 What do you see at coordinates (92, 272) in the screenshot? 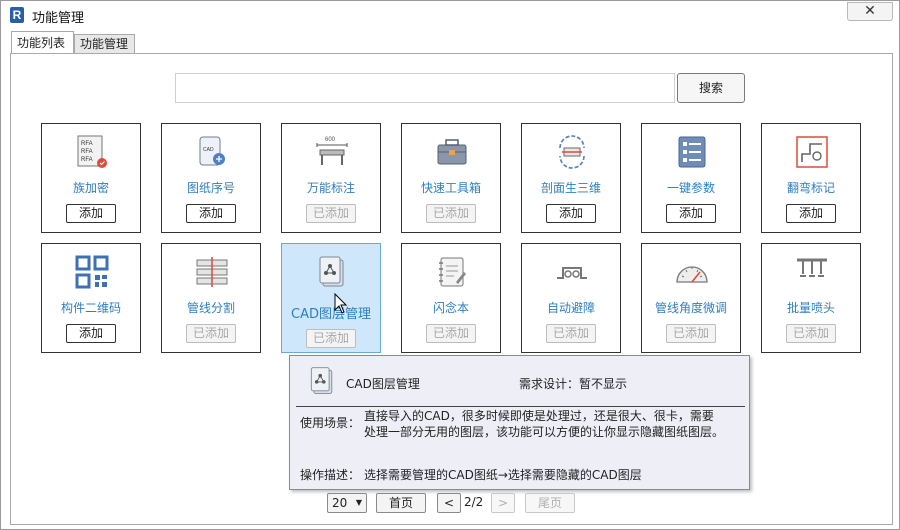
I see `qr-code-icon` at bounding box center [92, 272].